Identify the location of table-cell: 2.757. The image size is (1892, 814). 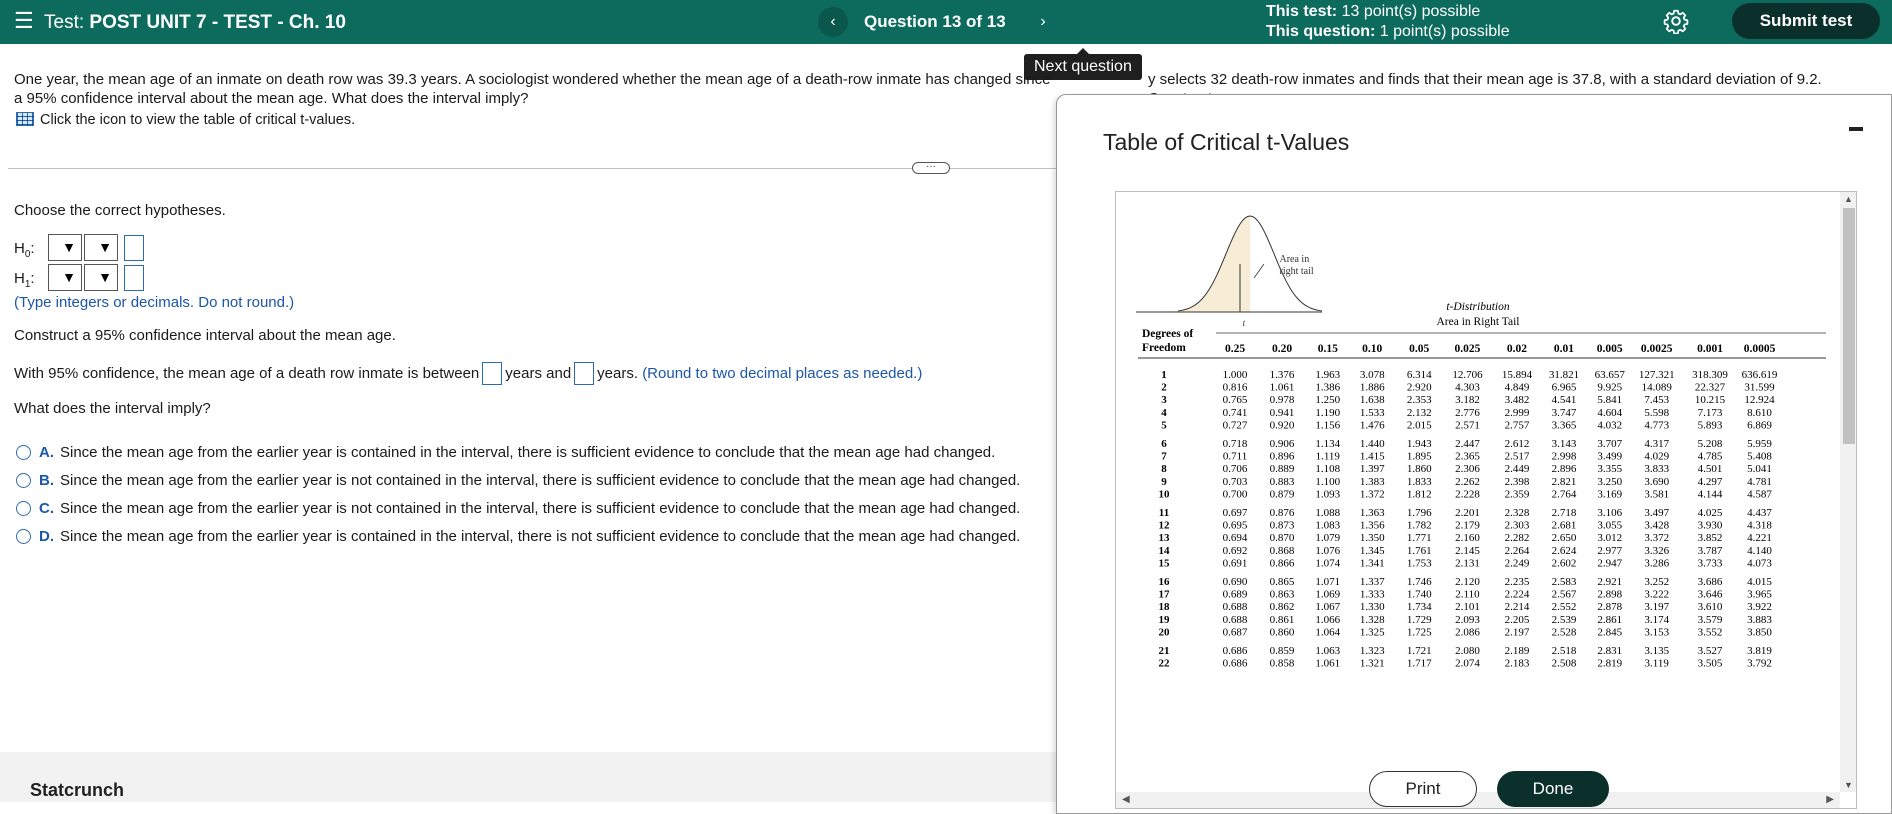
(1517, 425).